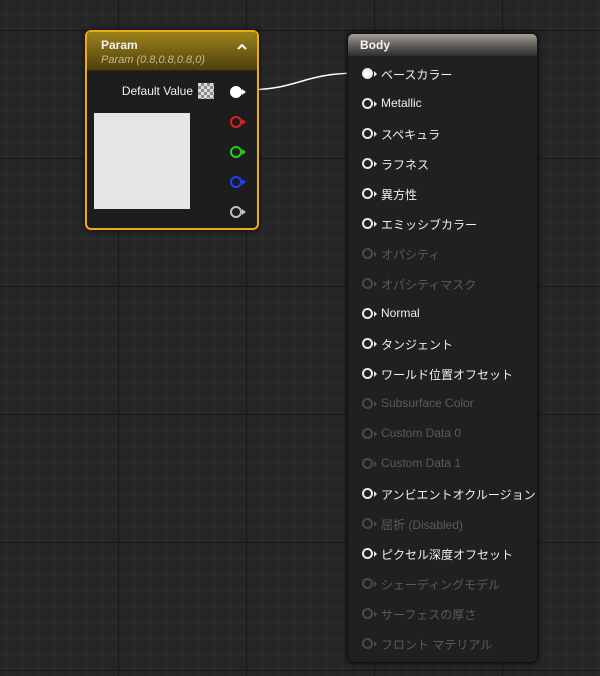 The image size is (600, 676). I want to click on input-pin-row: オパシティ, so click(442, 254).